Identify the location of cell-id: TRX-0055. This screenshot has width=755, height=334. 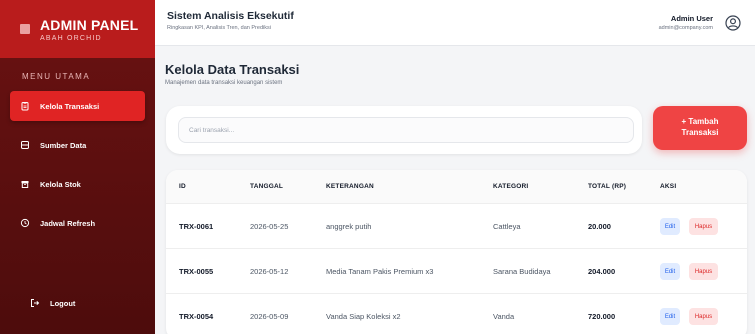
(196, 271).